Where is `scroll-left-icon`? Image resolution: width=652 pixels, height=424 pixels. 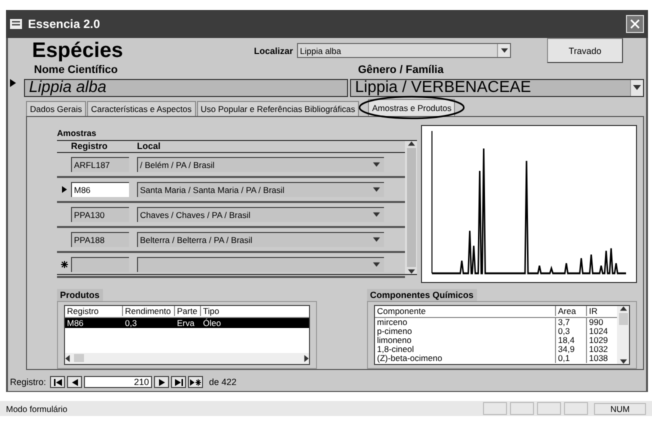 scroll-left-icon is located at coordinates (67, 358).